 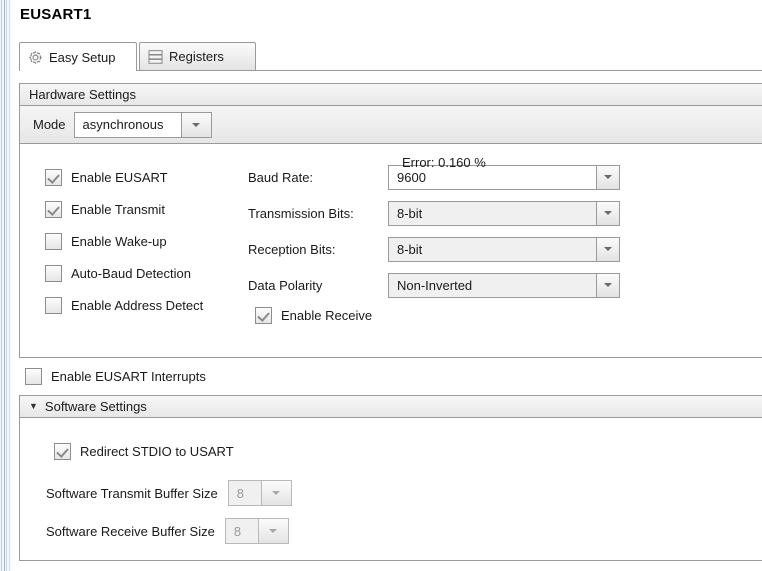 I want to click on collapse-triangle-icon: ▼, so click(x=33, y=406).